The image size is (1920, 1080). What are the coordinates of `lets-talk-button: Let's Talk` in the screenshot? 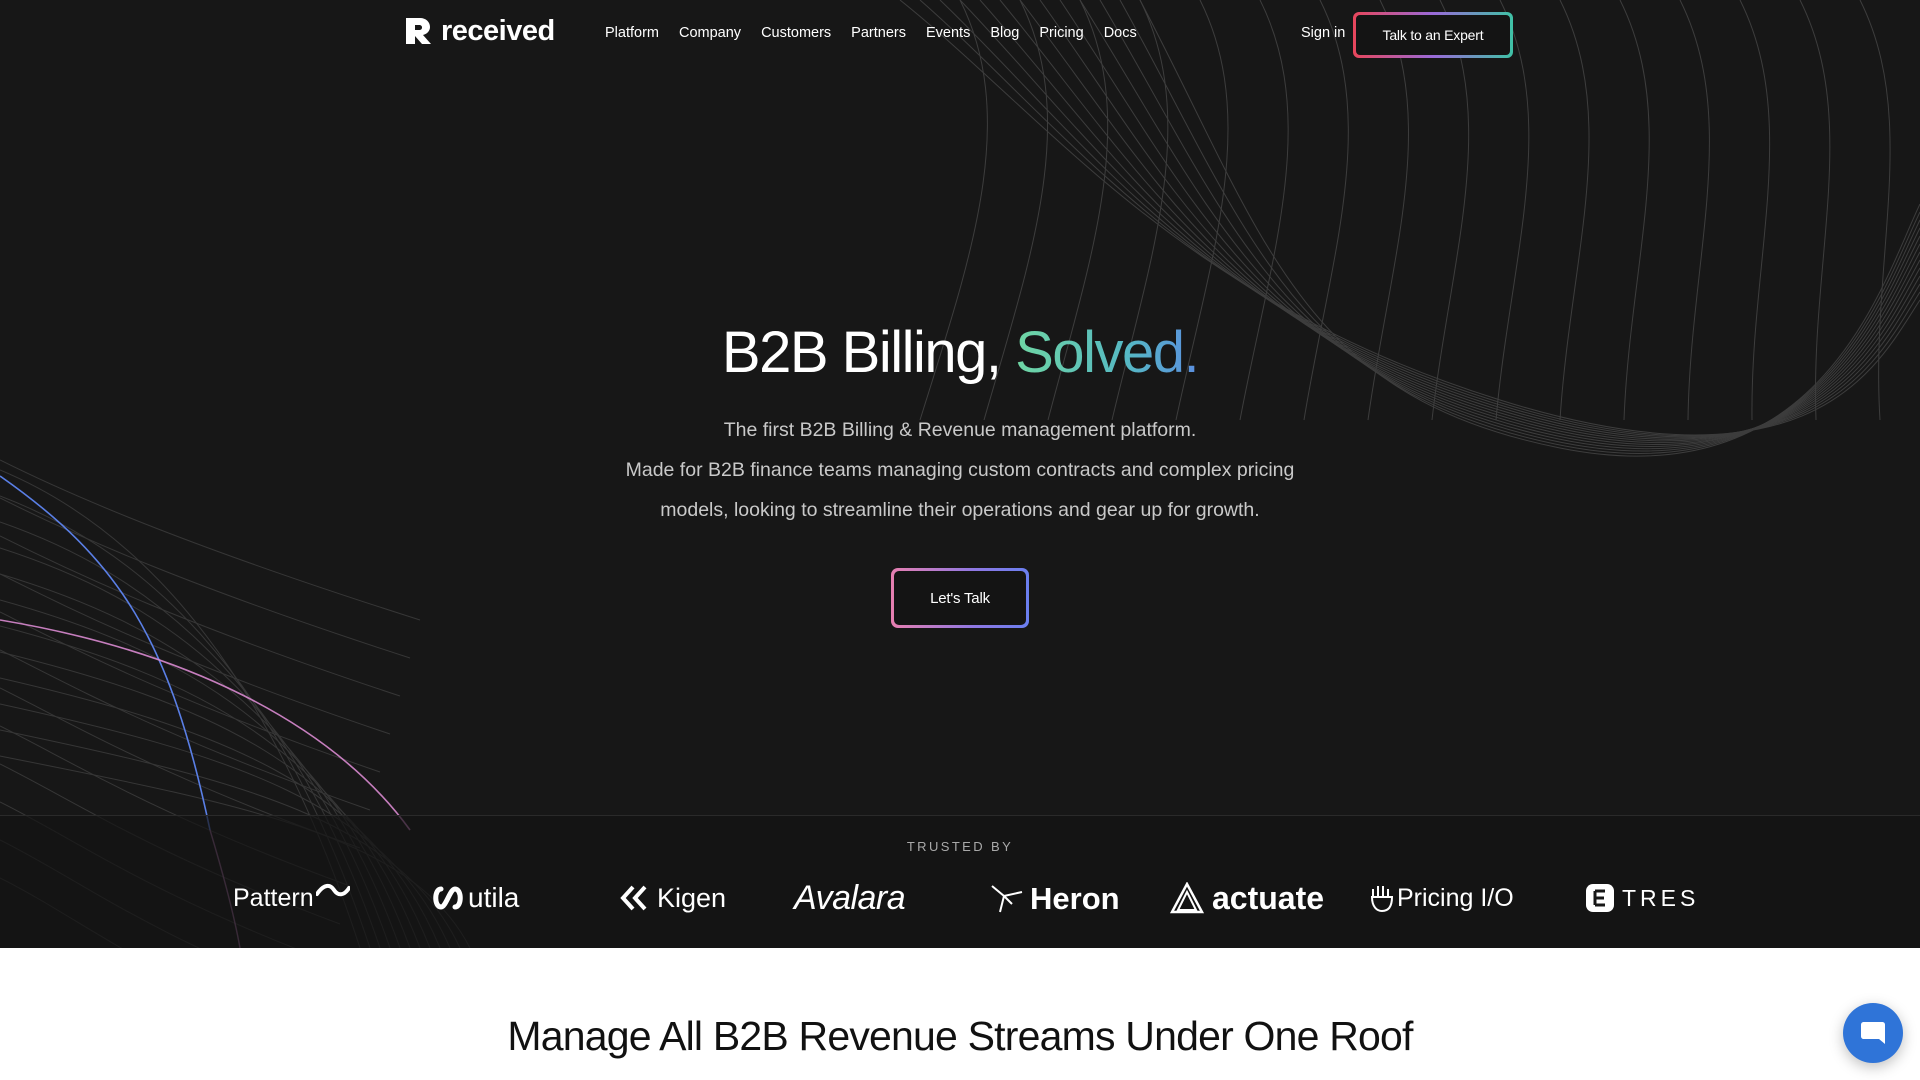 It's located at (960, 598).